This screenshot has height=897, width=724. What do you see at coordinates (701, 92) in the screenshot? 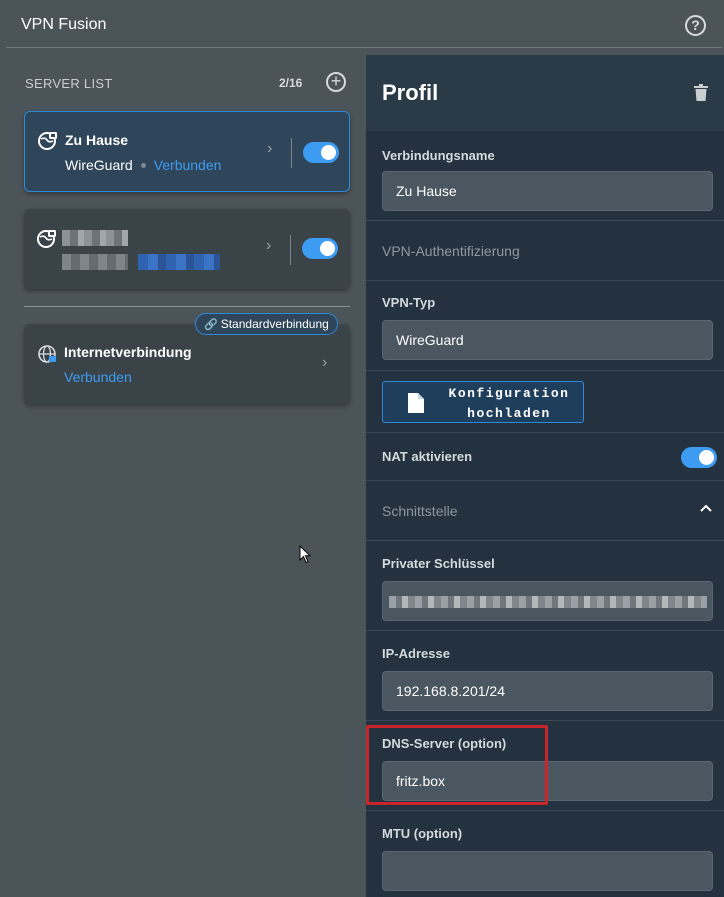
I see `trash-icon` at bounding box center [701, 92].